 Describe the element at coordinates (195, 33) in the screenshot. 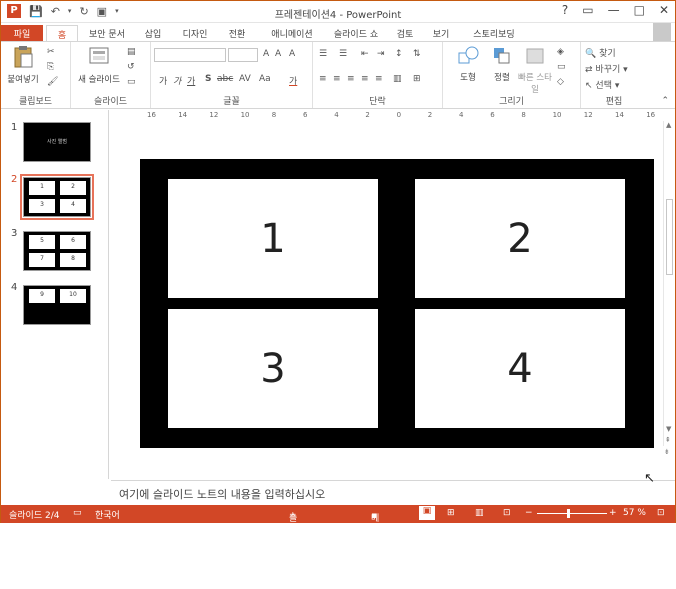

I see `tab-design: 디자인` at that location.